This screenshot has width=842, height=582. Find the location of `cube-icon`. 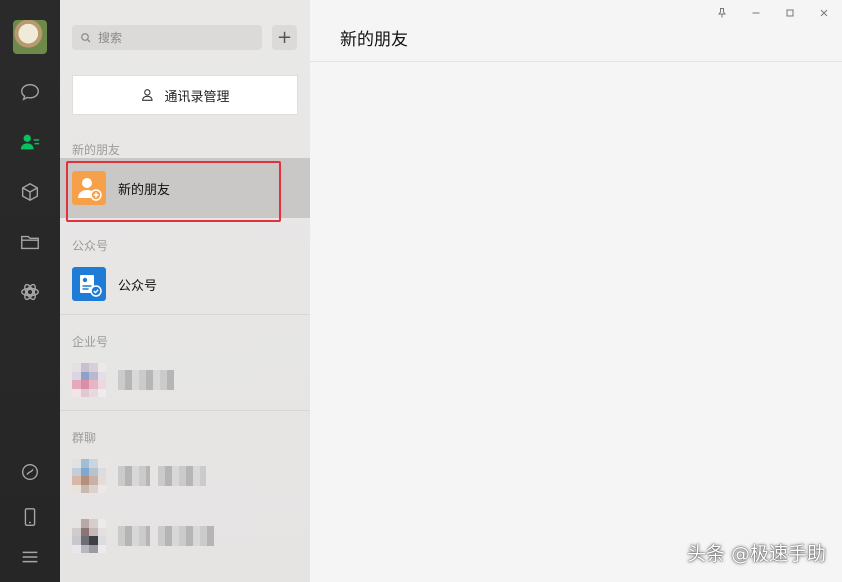

cube-icon is located at coordinates (30, 192).